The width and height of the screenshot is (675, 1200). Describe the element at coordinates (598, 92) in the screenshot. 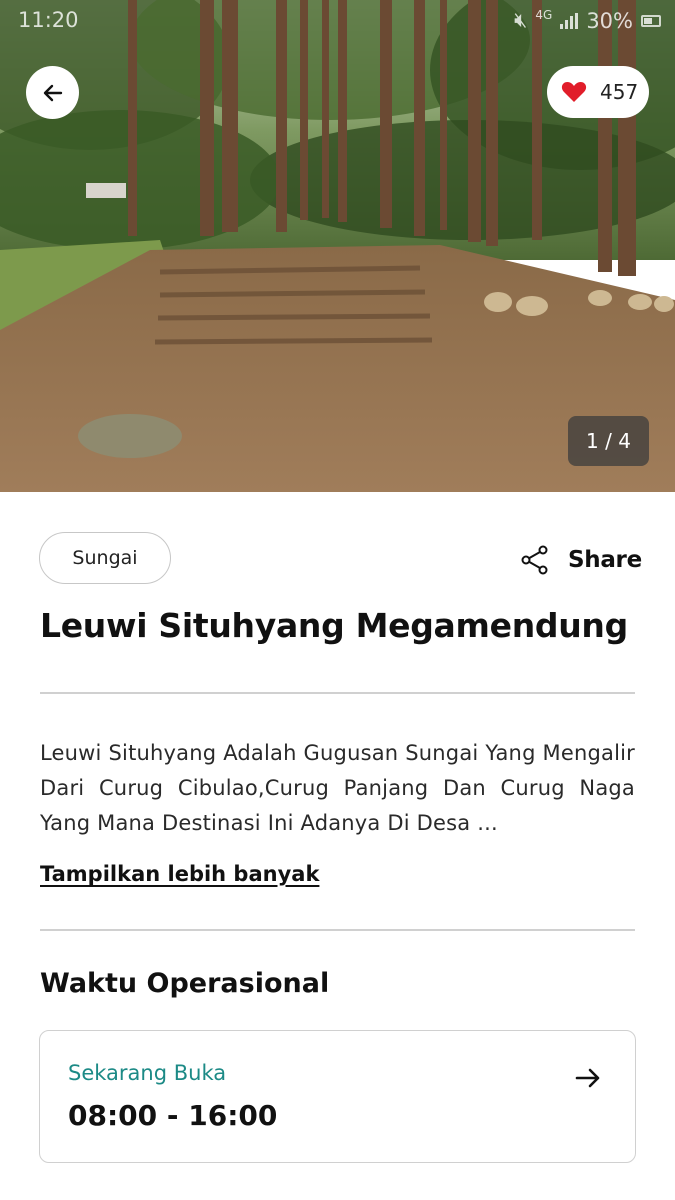

I see `like-button: 457` at that location.